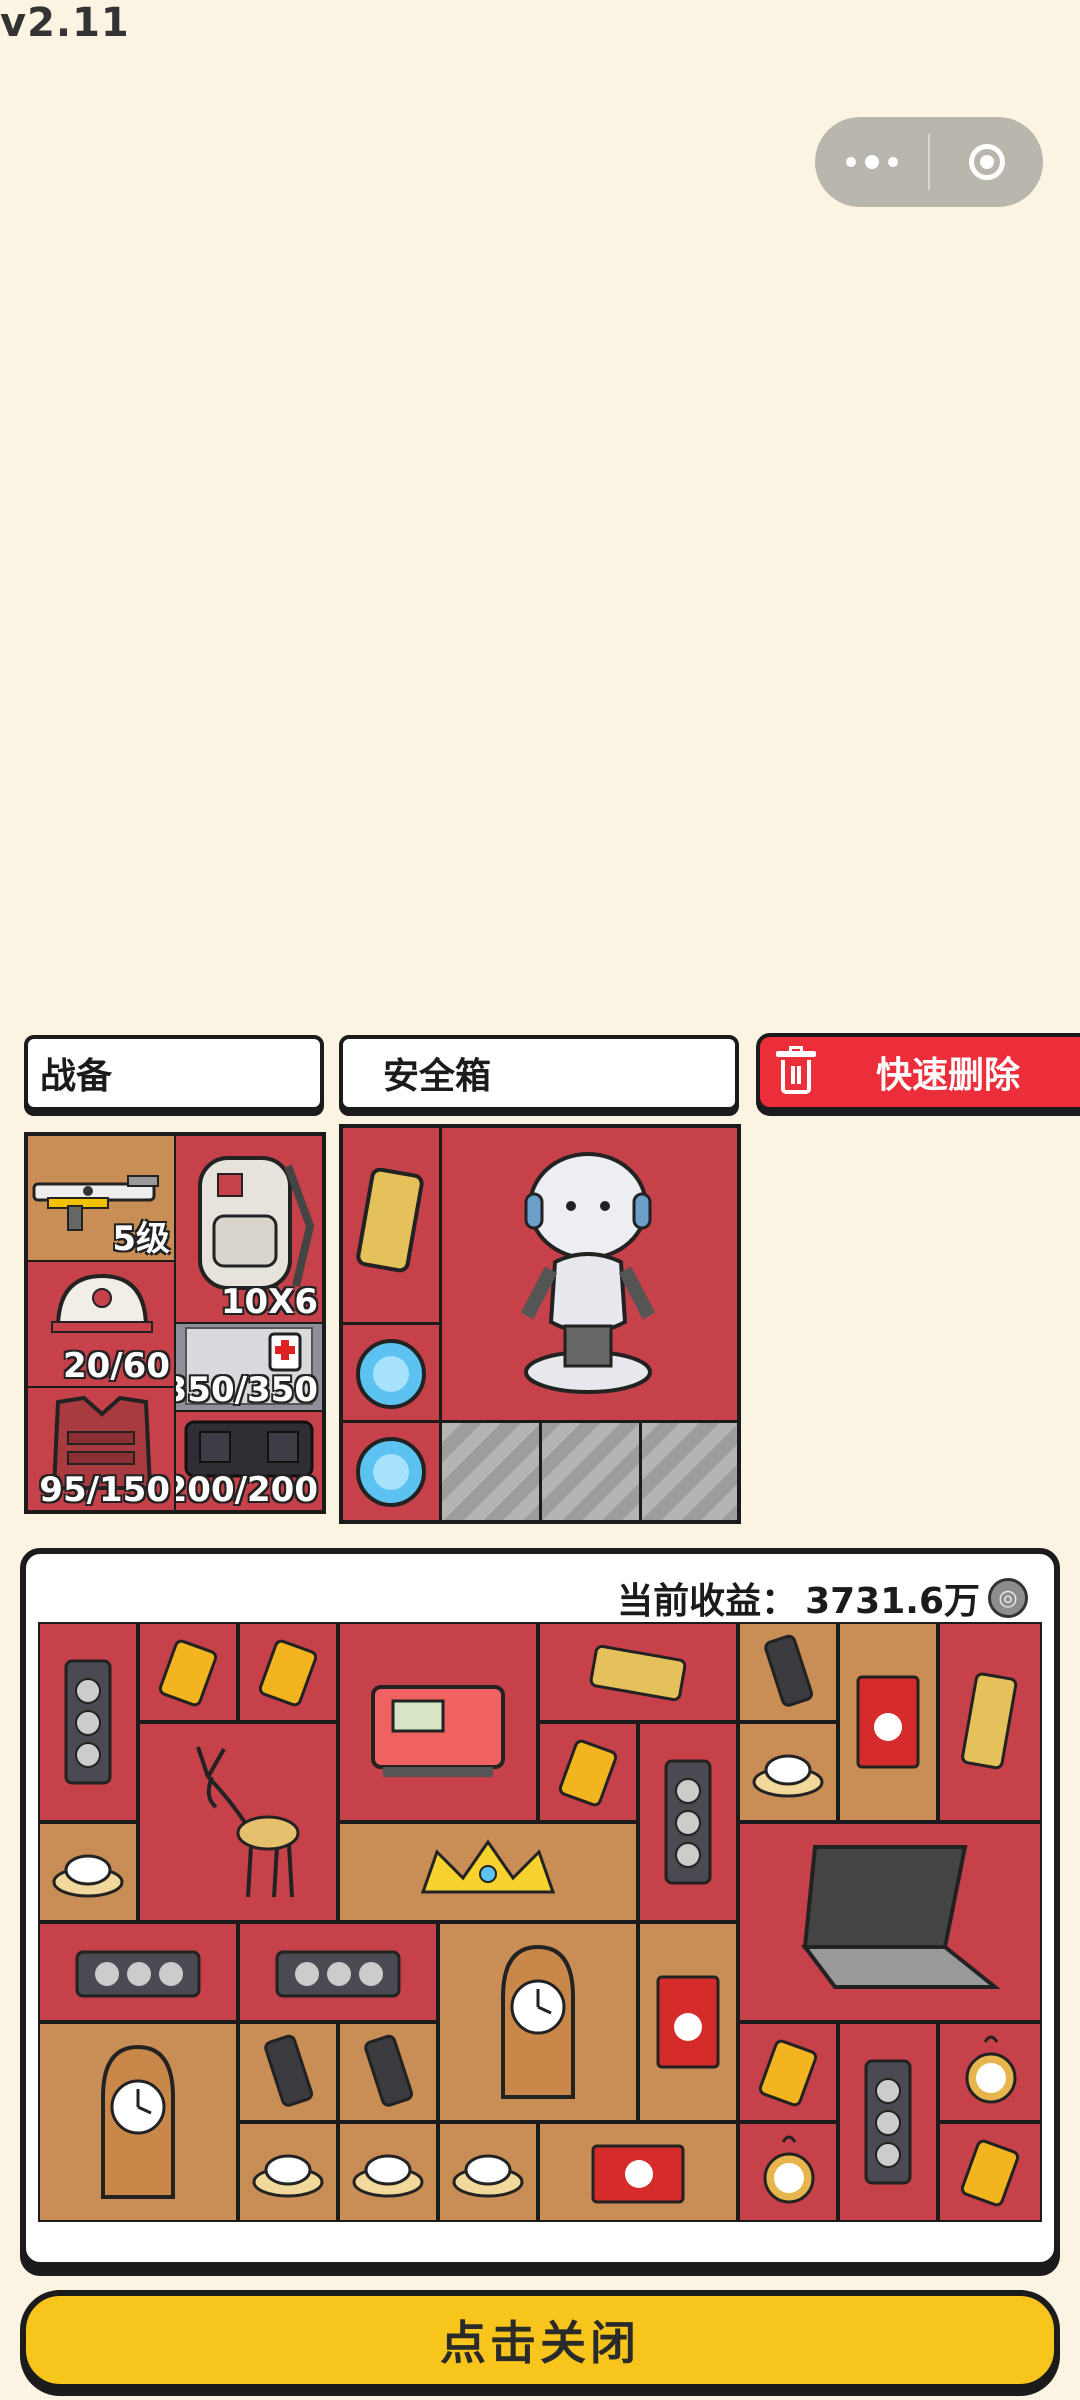 The height and width of the screenshot is (2400, 1080). I want to click on close-button: 点击关闭, so click(540, 2340).